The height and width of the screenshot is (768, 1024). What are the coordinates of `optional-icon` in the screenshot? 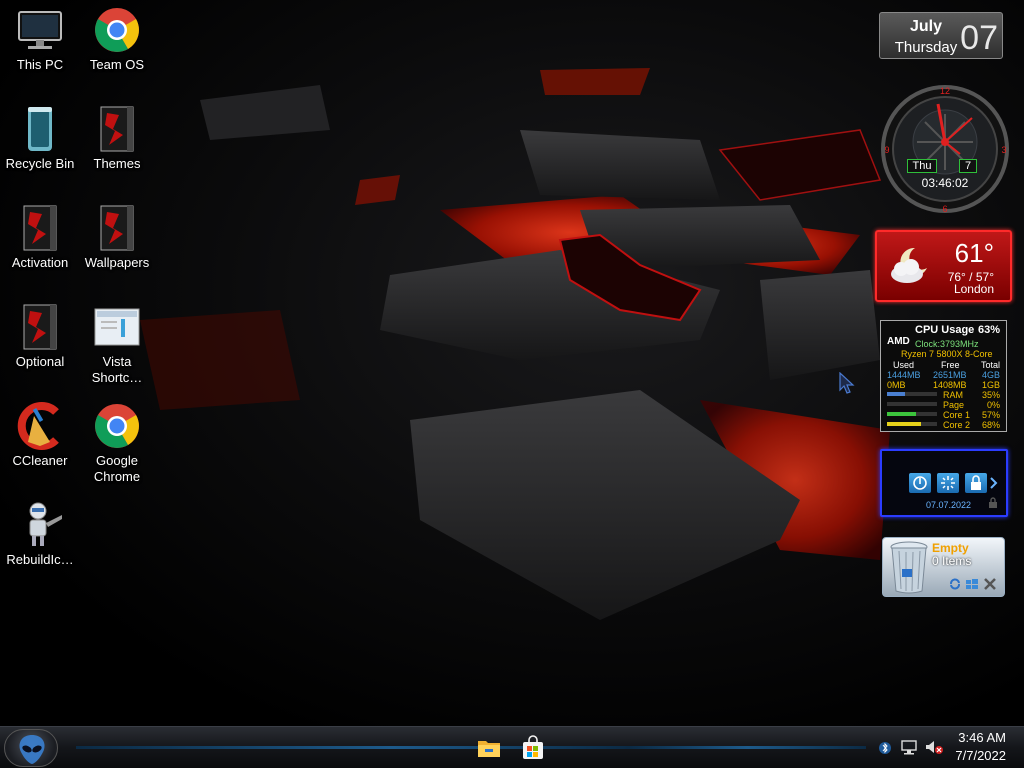 It's located at (40, 327).